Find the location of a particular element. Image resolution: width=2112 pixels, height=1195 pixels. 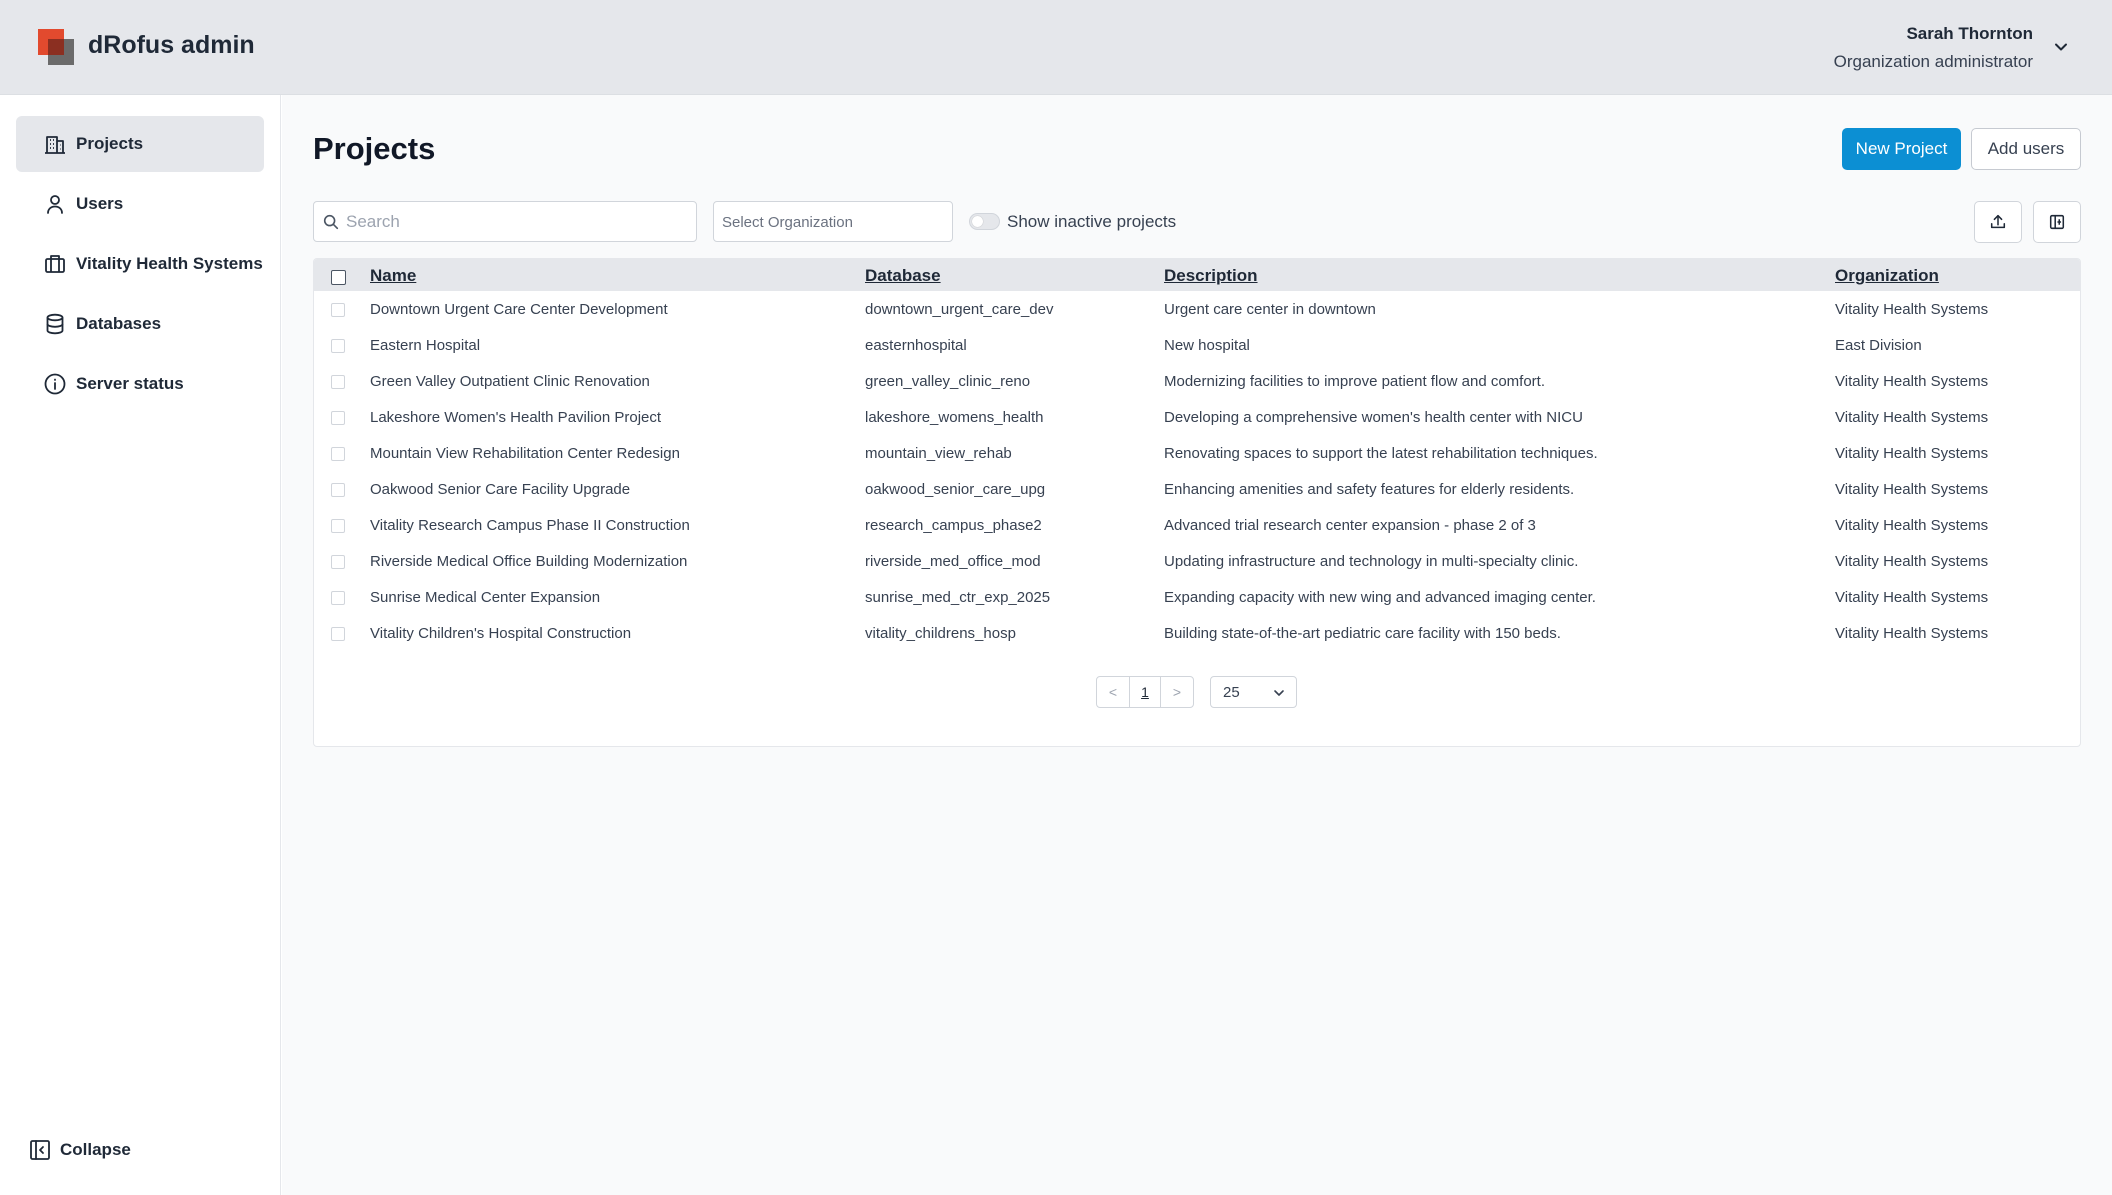

prev-page-button: < is located at coordinates (1113, 692).